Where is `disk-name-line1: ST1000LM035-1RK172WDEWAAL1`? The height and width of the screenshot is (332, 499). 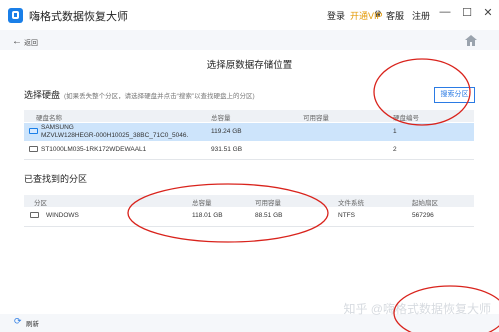 disk-name-line1: ST1000LM035-1RK172WDEWAAL1 is located at coordinates (94, 149).